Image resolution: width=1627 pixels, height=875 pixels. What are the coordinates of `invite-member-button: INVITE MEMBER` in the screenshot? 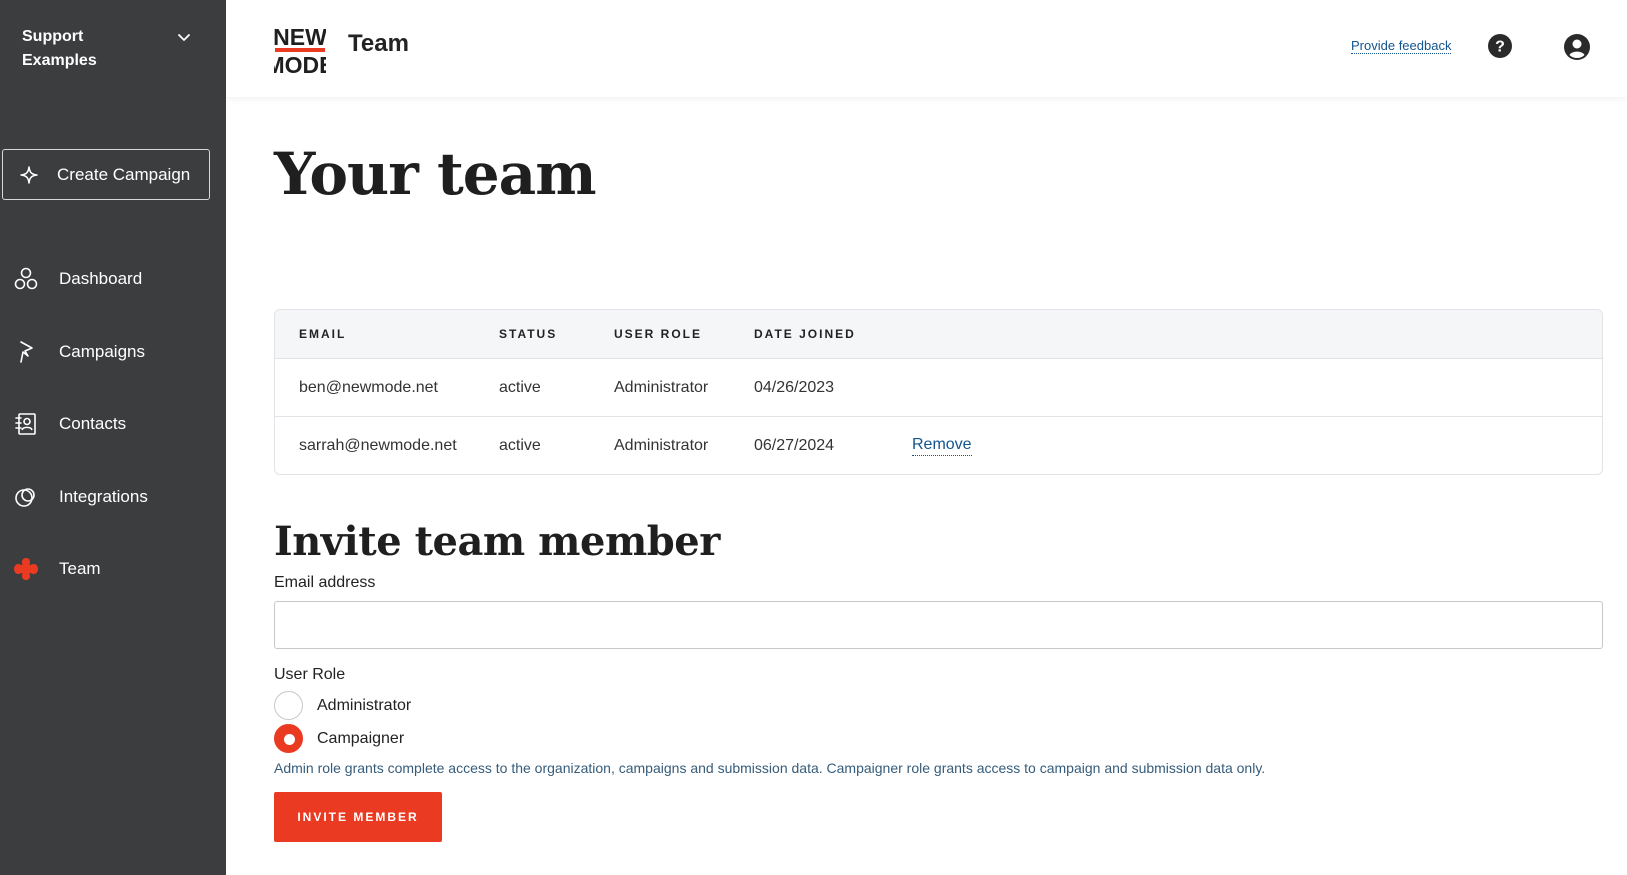 It's located at (358, 817).